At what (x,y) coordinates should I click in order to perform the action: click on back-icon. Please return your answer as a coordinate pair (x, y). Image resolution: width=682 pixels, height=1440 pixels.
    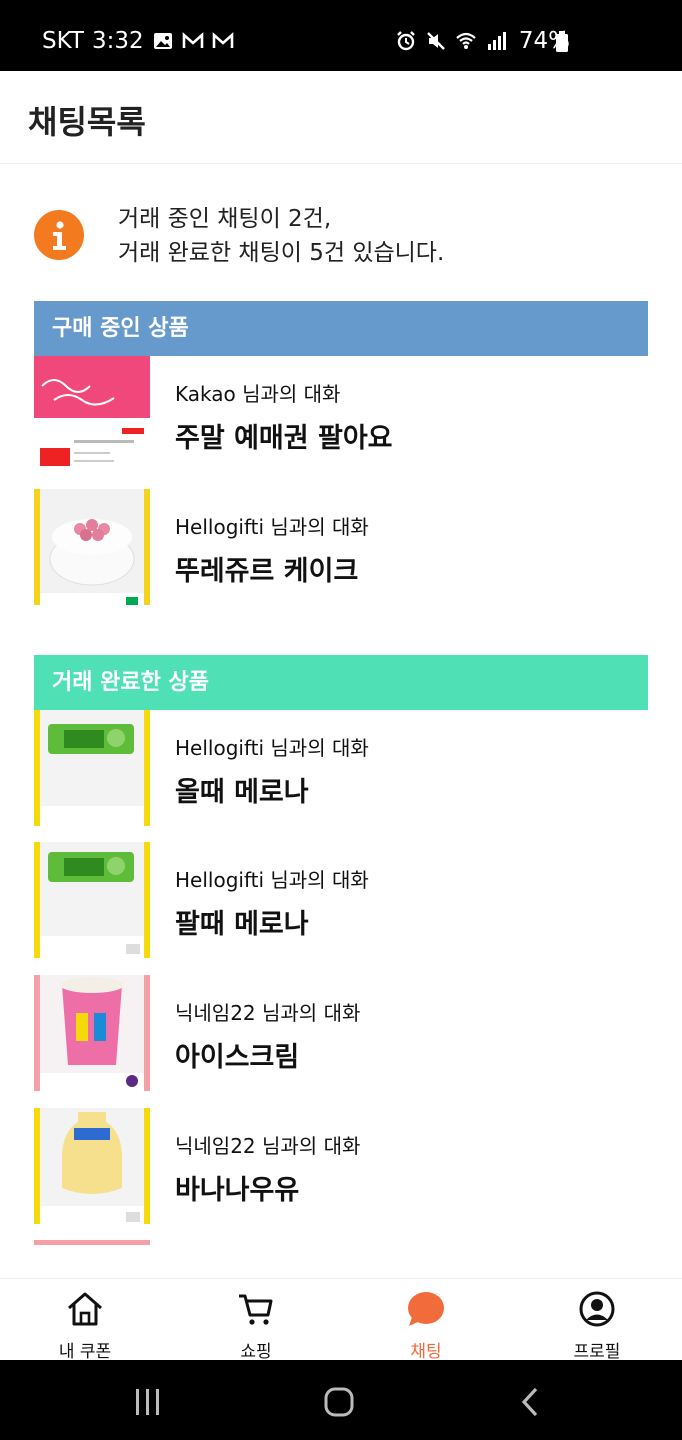
    Looking at the image, I should click on (530, 1402).